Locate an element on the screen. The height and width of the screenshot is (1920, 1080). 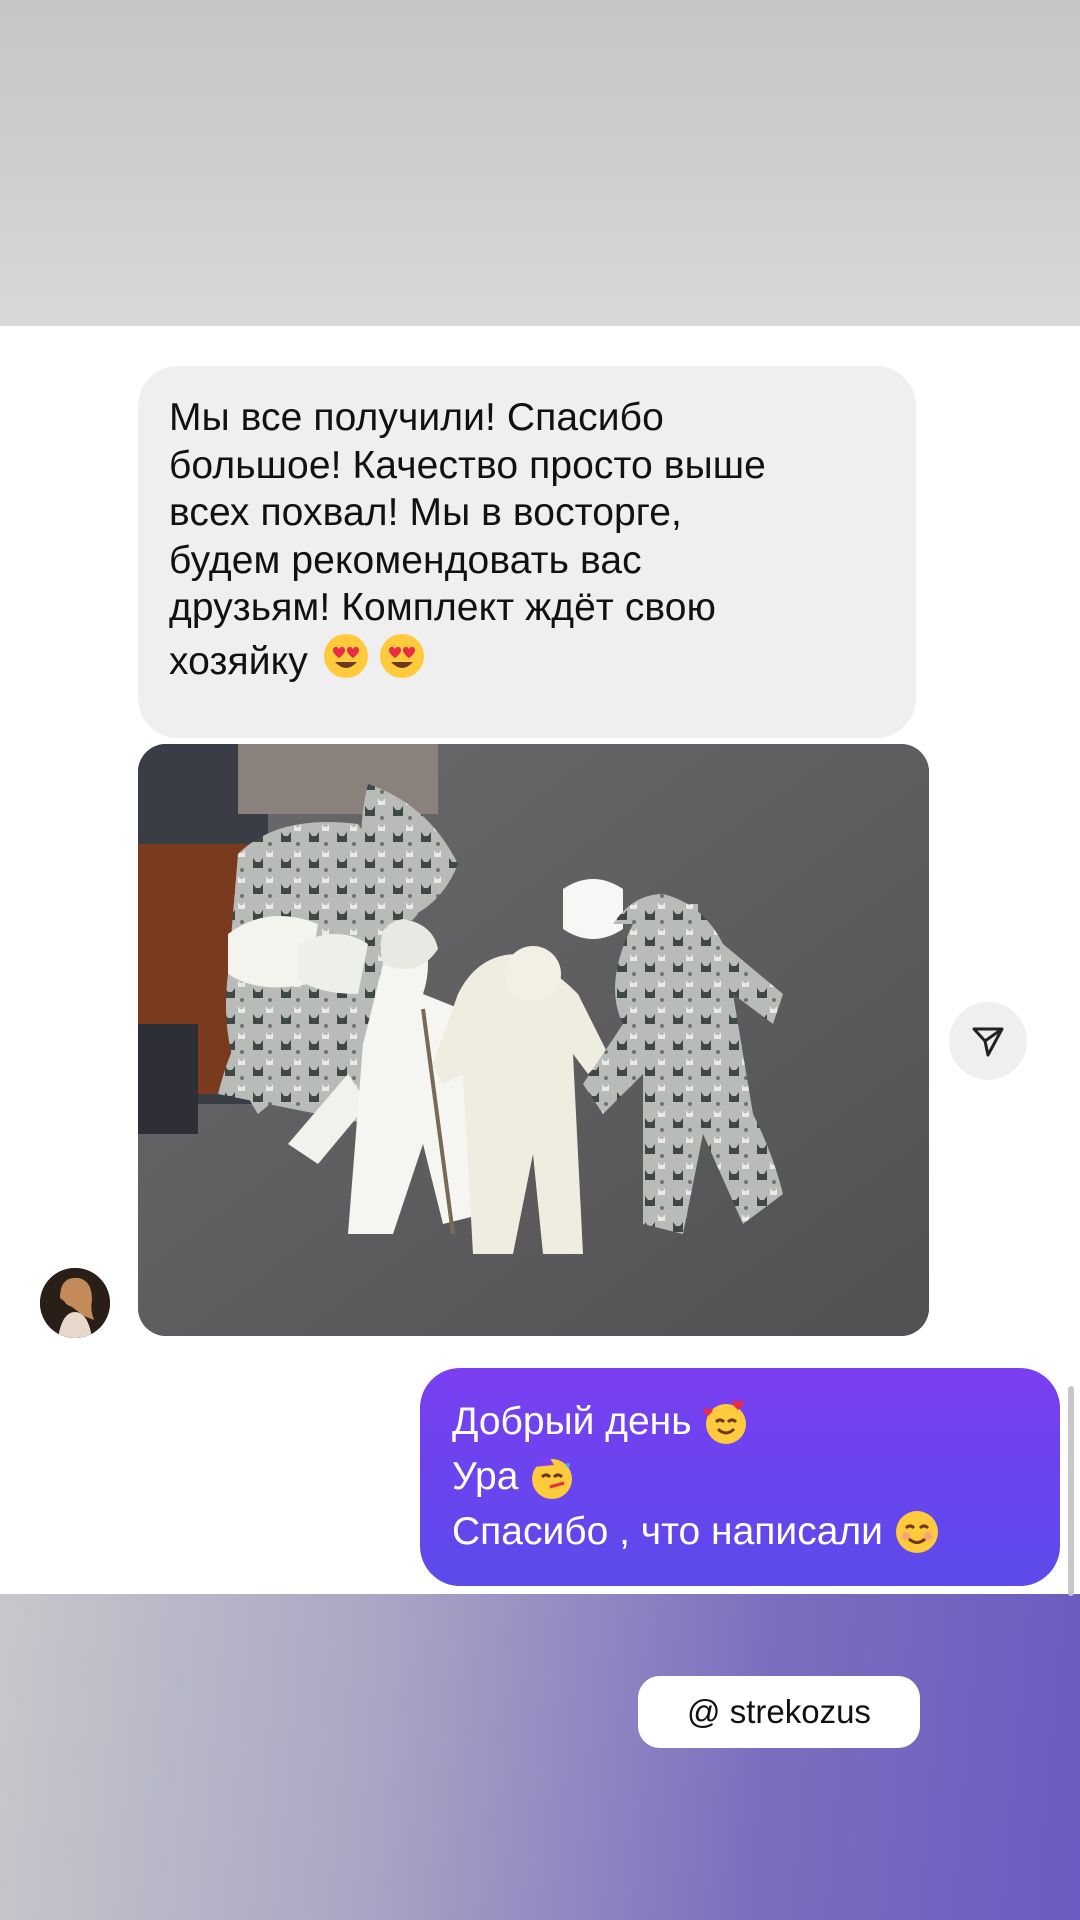
share-button is located at coordinates (988, 1041).